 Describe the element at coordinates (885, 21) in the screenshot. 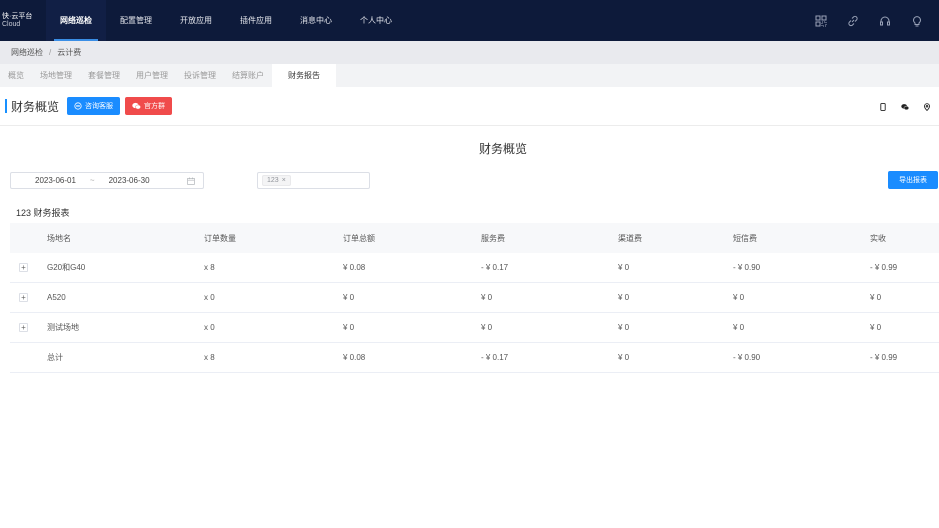

I see `headset-icon` at that location.